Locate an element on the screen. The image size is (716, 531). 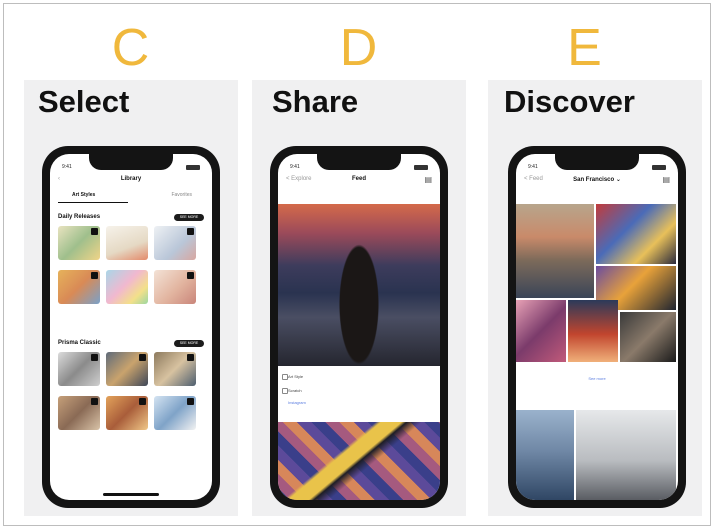
discover-photo-grid is located at coordinates (597, 284).